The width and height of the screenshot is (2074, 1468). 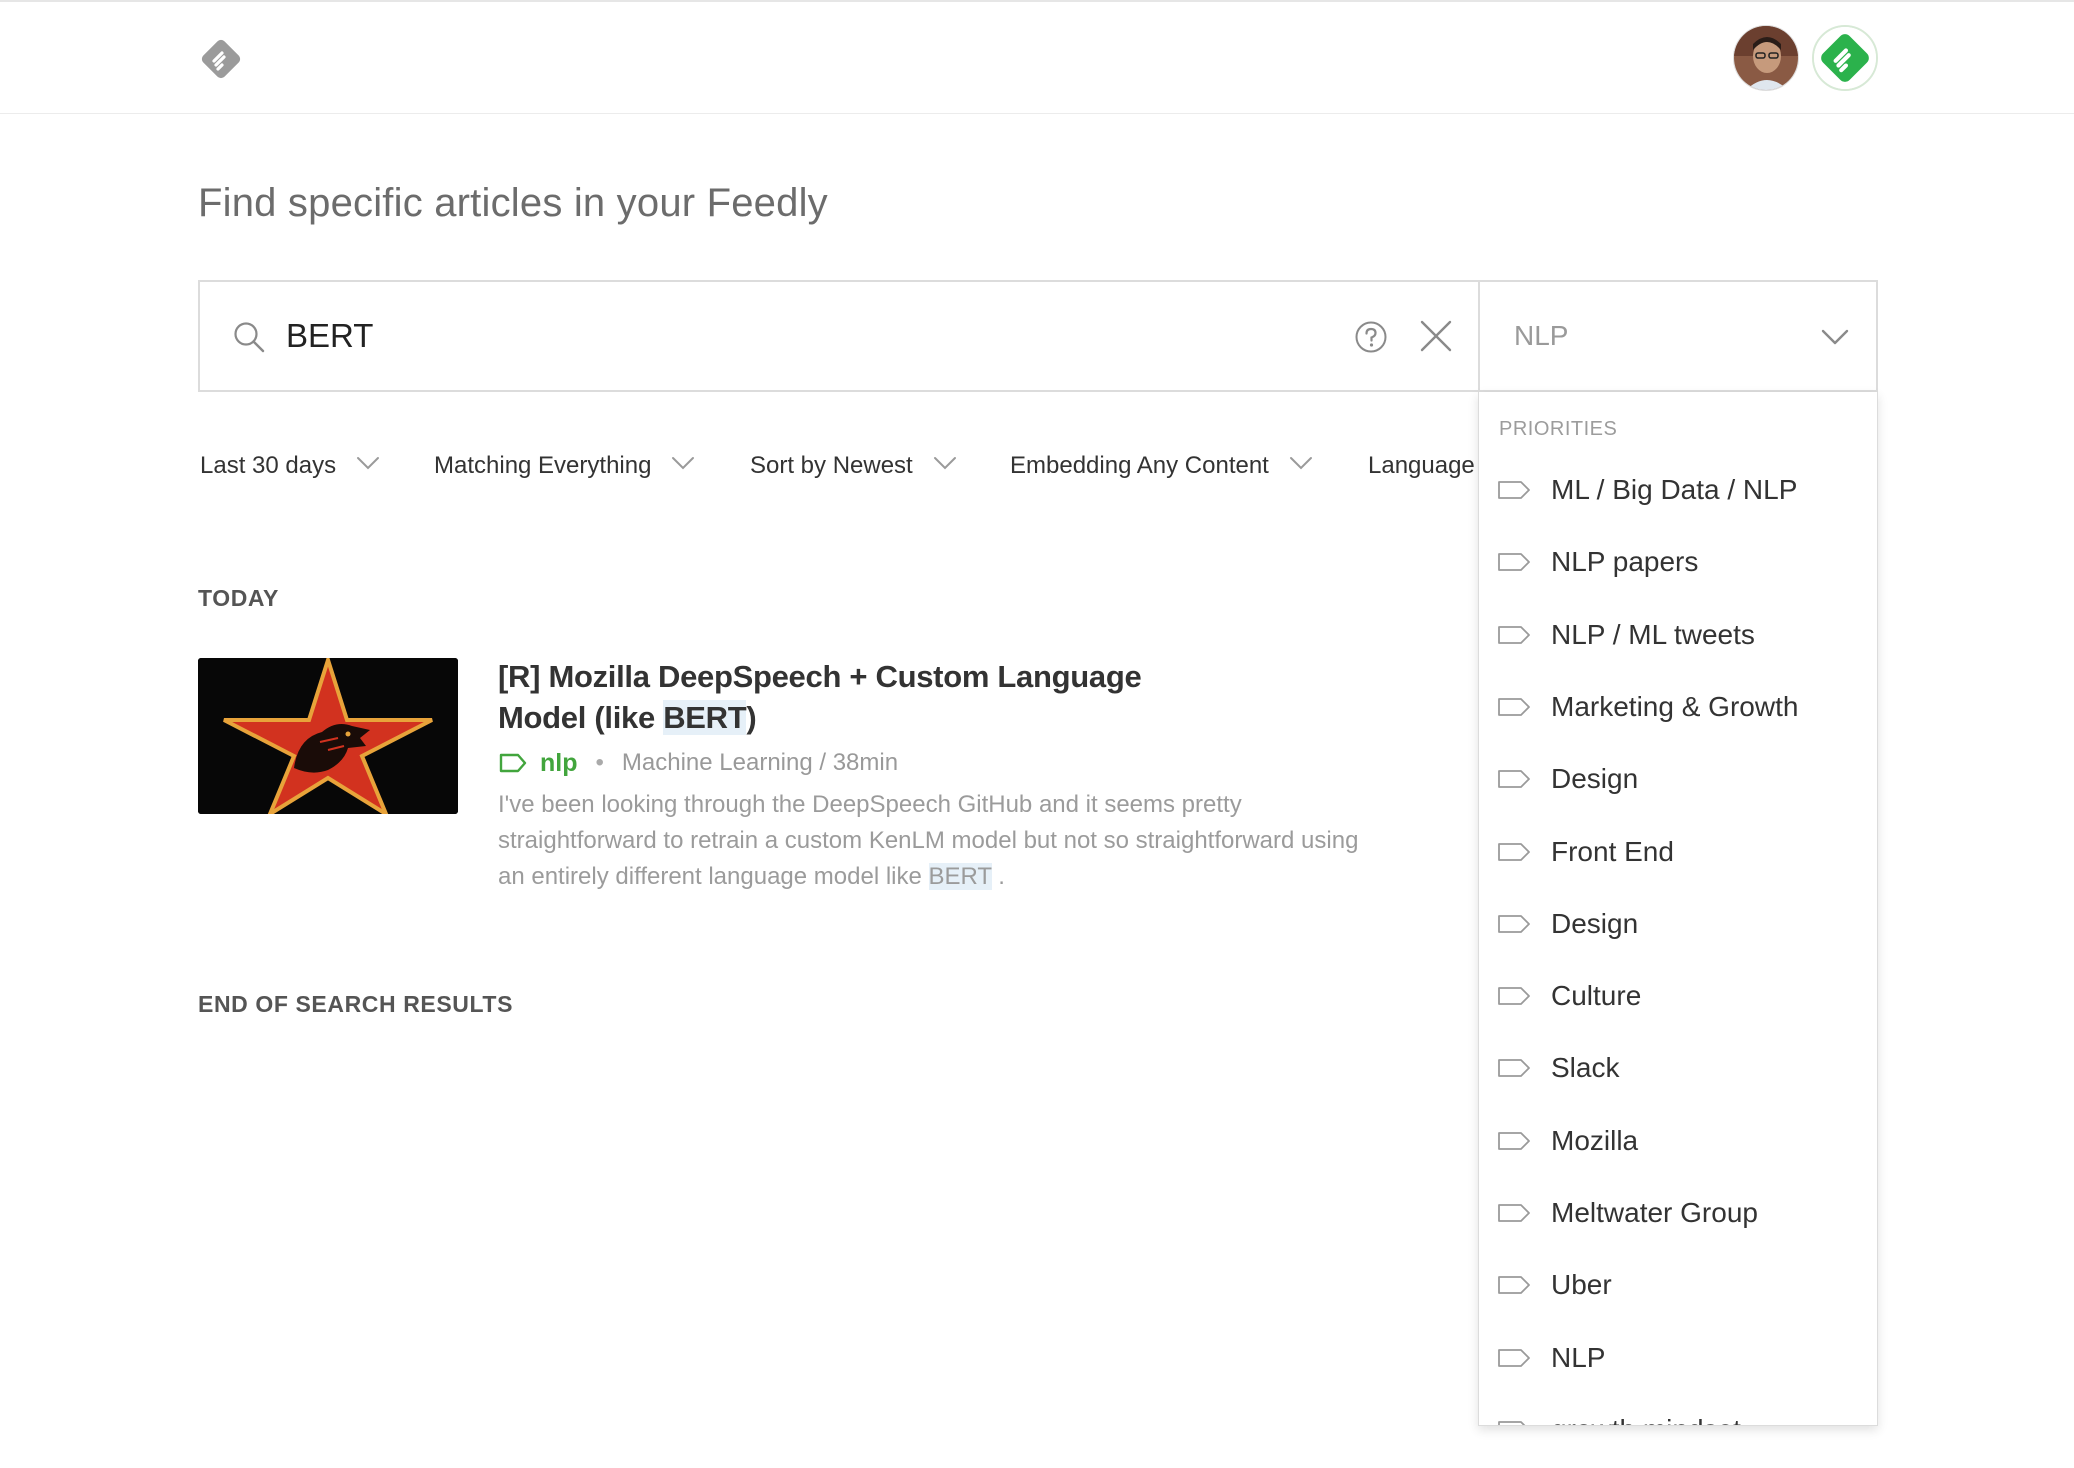 What do you see at coordinates (760, 763) in the screenshot?
I see `article-source: Machine Learning / 38min` at bounding box center [760, 763].